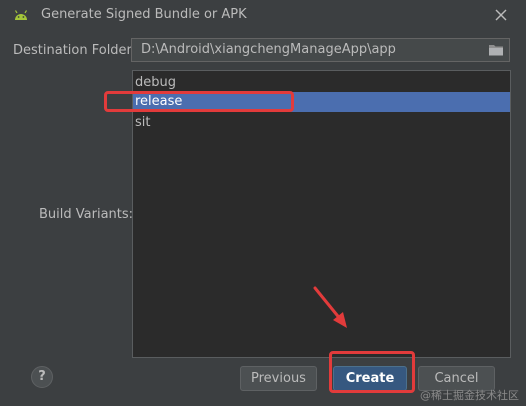 The width and height of the screenshot is (526, 406). Describe the element at coordinates (321, 83) in the screenshot. I see `list-item-debug: debug` at that location.